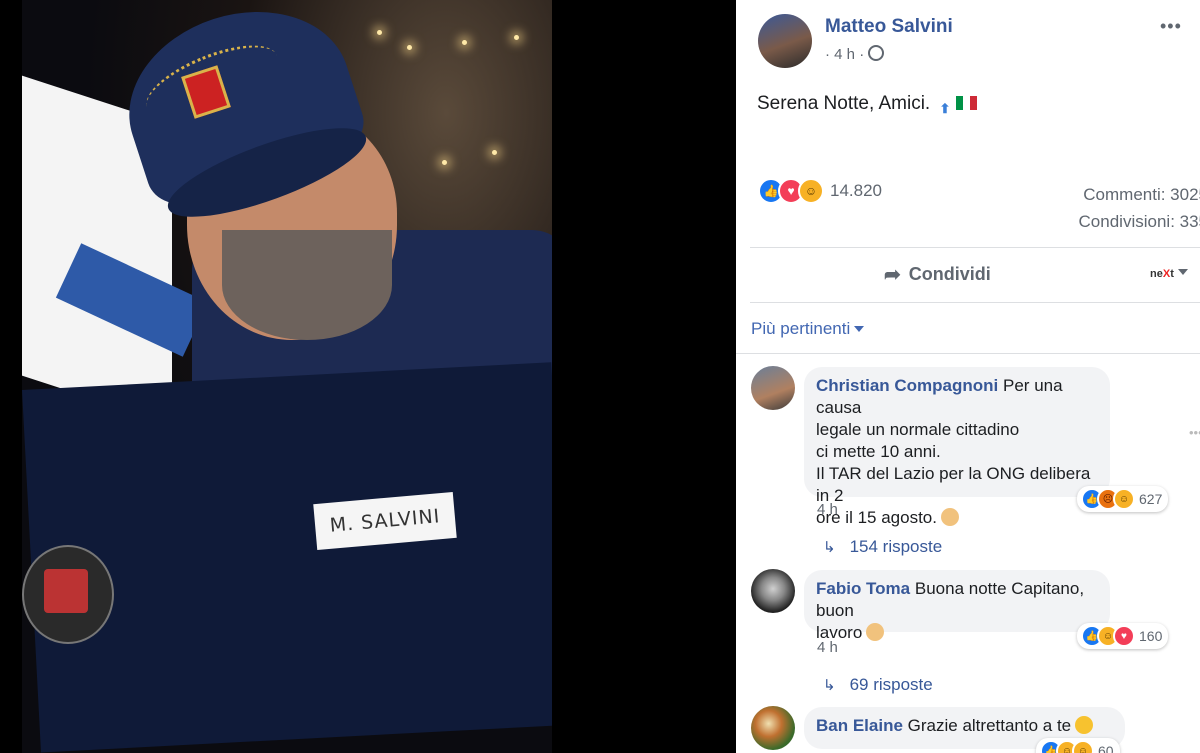 The height and width of the screenshot is (753, 1200). Describe the element at coordinates (892, 275) in the screenshot. I see `share-icon: ➦` at that location.